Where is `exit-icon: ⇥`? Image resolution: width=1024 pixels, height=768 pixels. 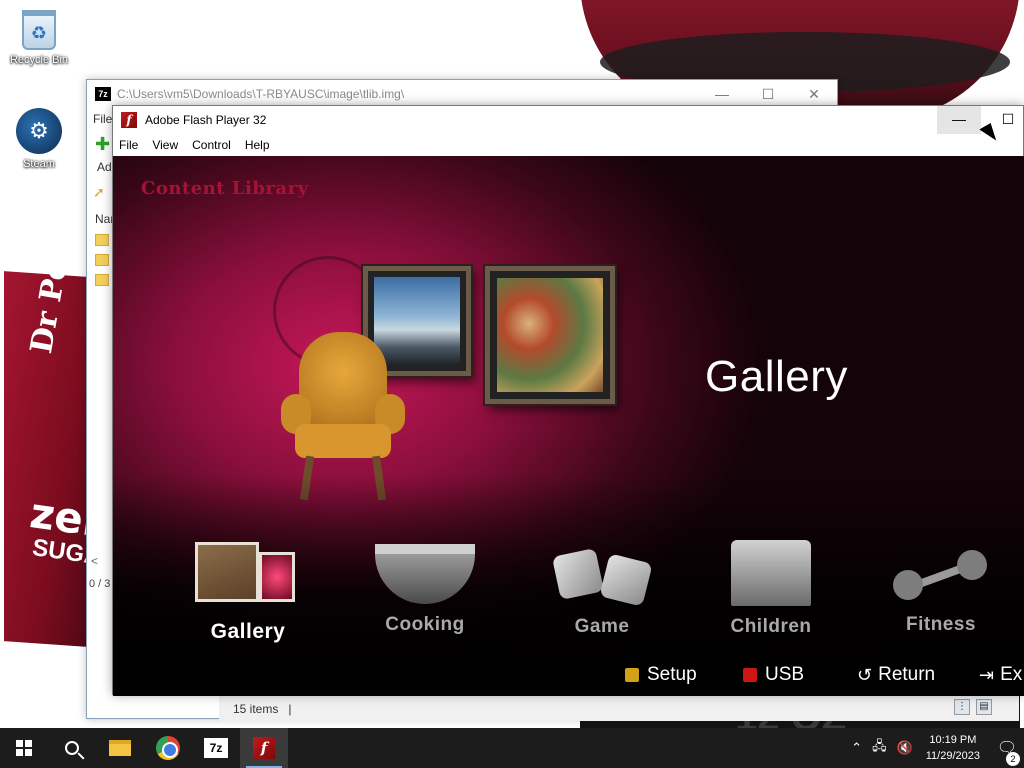
exit-icon: ⇥ is located at coordinates (987, 674).